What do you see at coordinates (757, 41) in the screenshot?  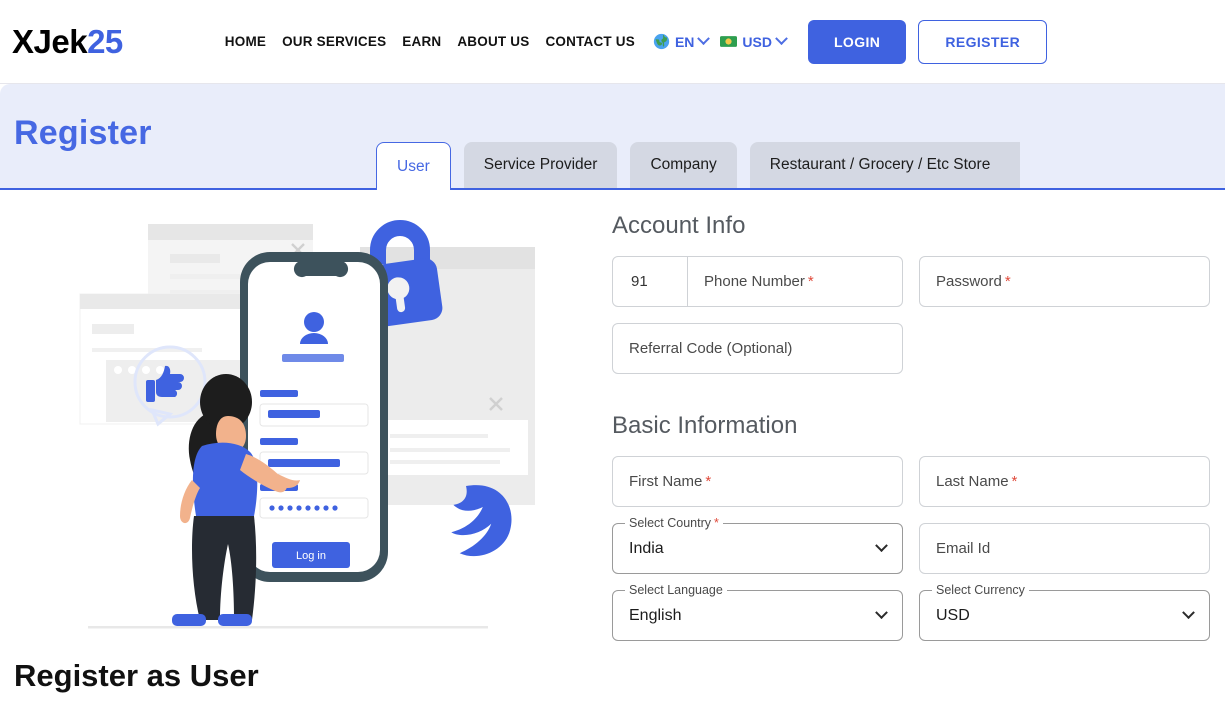 I see `currency-value: USD` at bounding box center [757, 41].